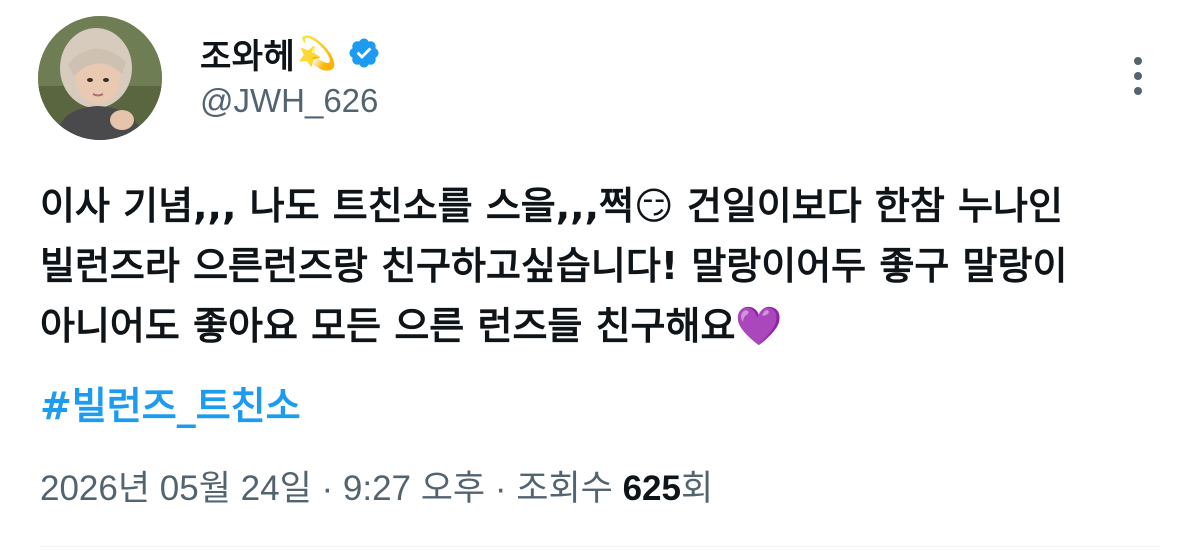 The image size is (1200, 551). What do you see at coordinates (247, 53) in the screenshot?
I see `display-name: 조와헤` at bounding box center [247, 53].